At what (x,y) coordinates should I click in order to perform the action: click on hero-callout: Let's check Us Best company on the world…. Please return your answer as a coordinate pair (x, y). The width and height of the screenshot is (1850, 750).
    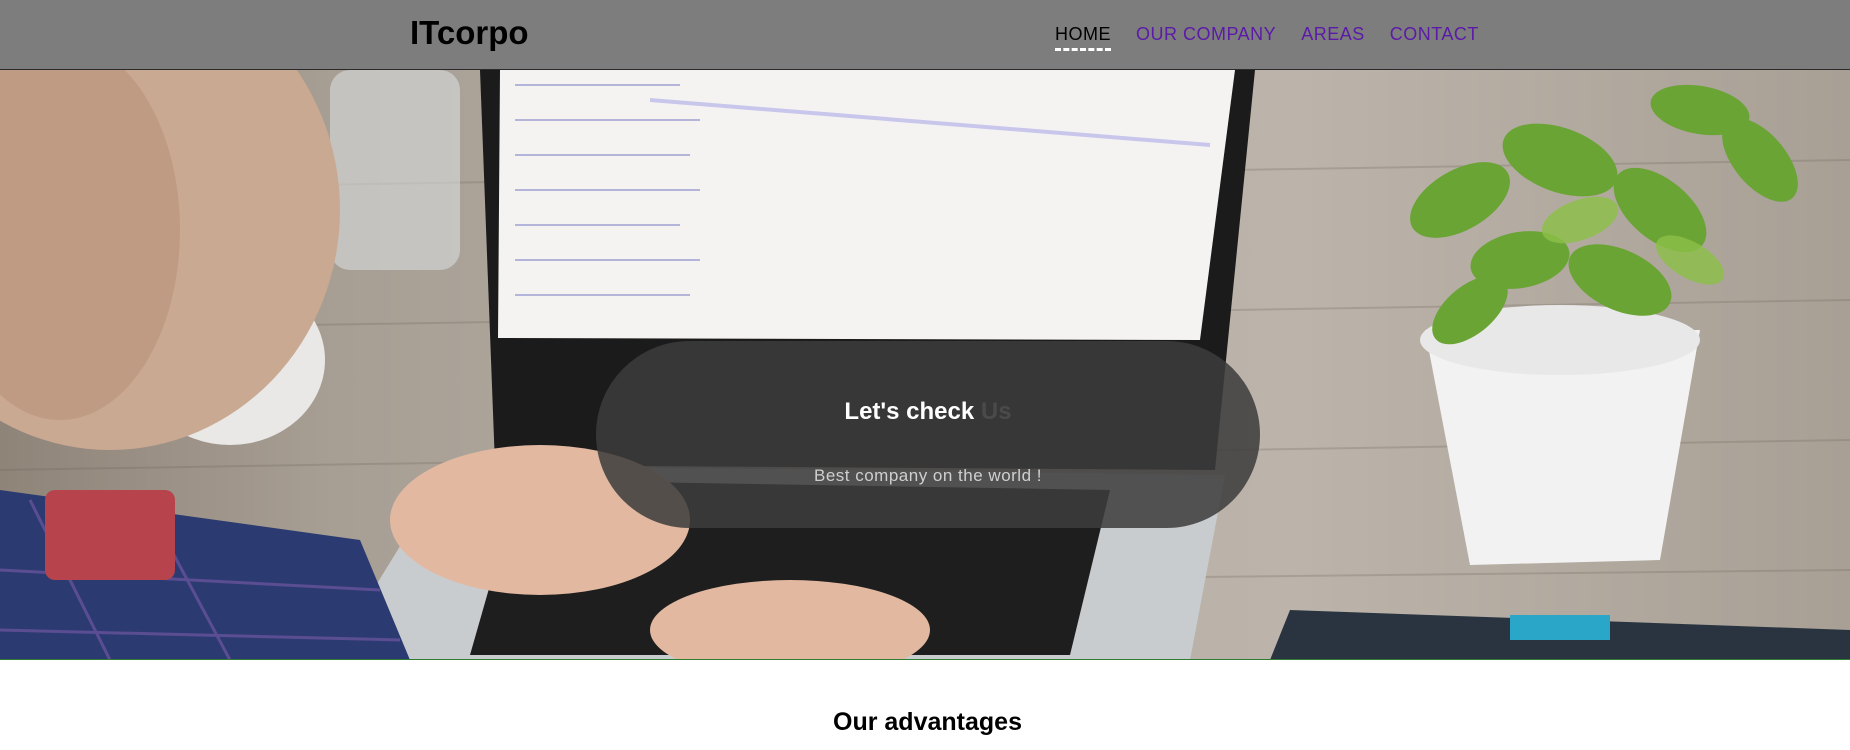
    Looking at the image, I should click on (928, 434).